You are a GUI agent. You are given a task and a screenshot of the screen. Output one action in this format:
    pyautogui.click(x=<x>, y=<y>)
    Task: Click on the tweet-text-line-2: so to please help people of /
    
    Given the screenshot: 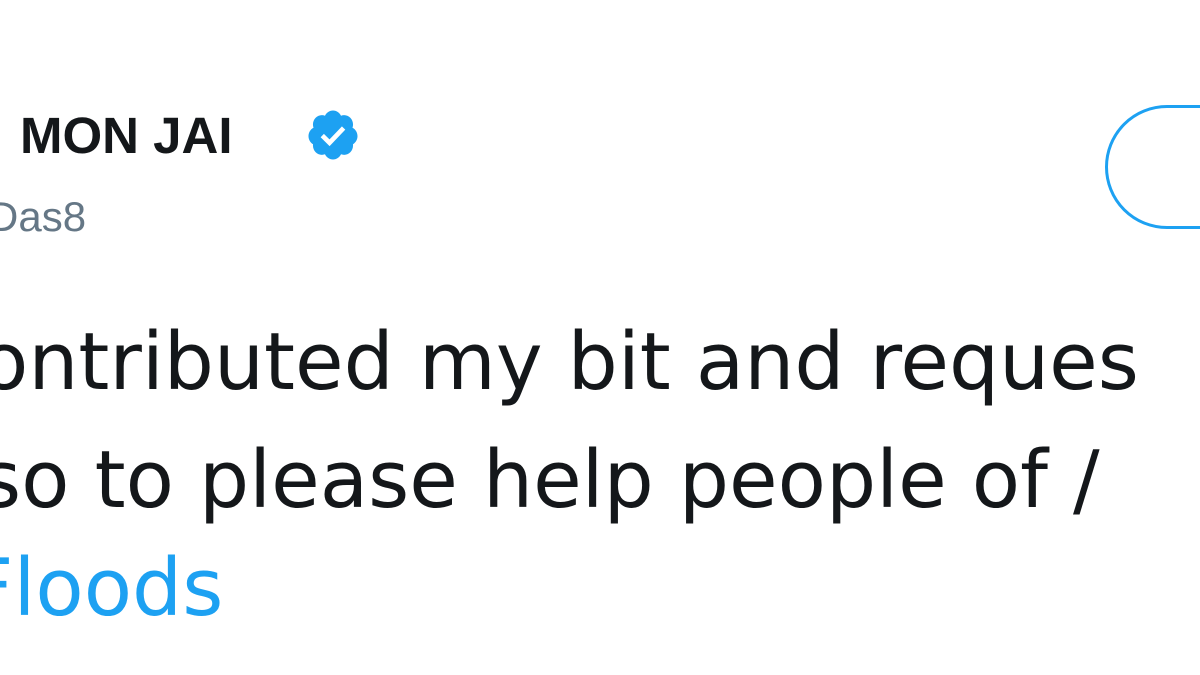 What is the action you would take?
    pyautogui.click(x=550, y=480)
    